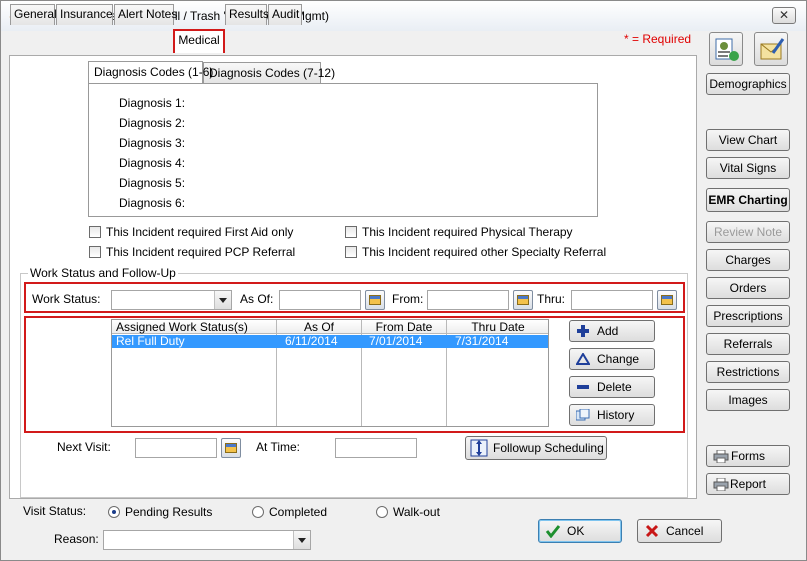 This screenshot has height=561, width=807. I want to click on row-thru-date: 7/31/2014, so click(482, 341).